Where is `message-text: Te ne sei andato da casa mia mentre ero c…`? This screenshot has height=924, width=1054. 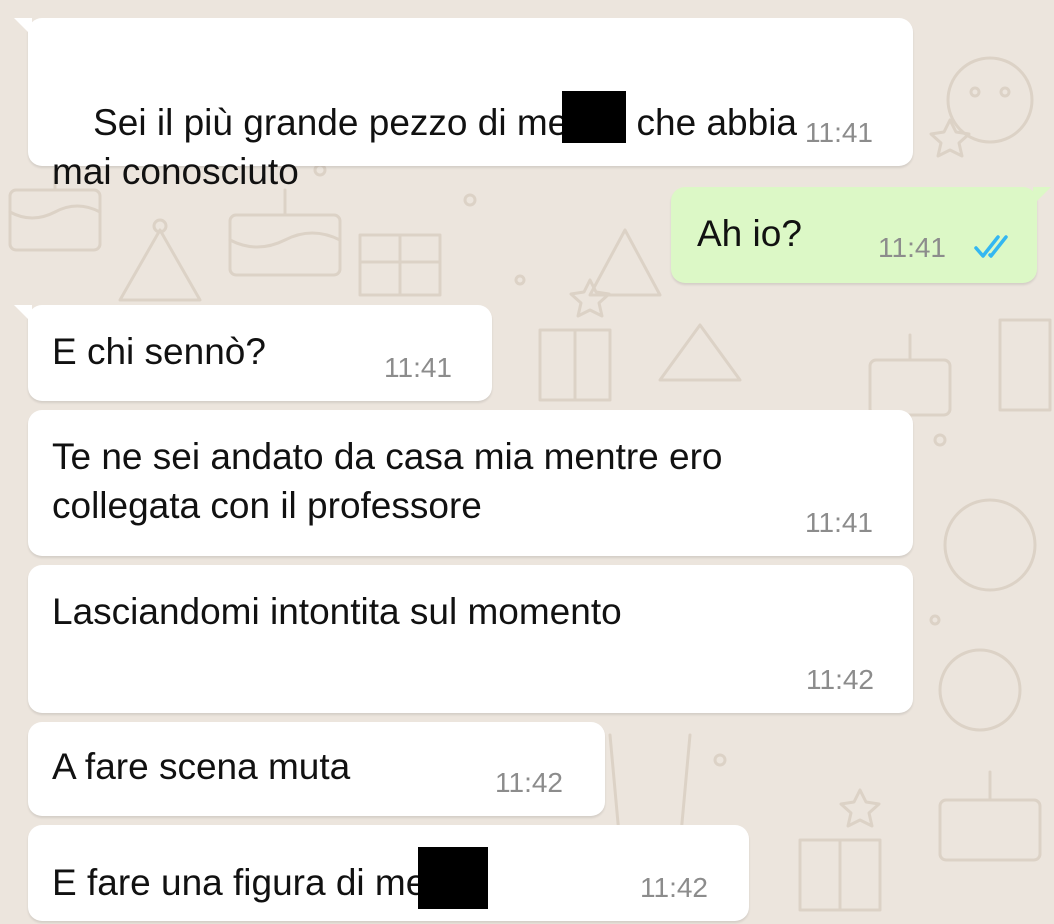 message-text: Te ne sei andato da casa mia mentre ero c… is located at coordinates (387, 481).